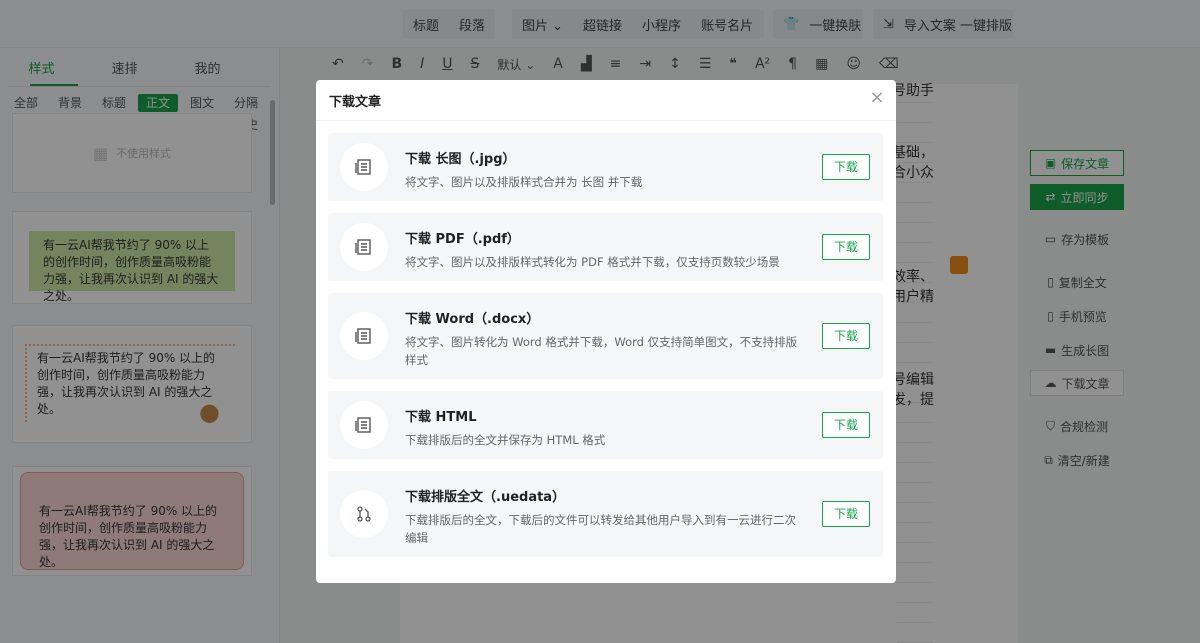 Image resolution: width=1200 pixels, height=643 pixels. I want to click on option-title: 下载排版全文（.uedata）, so click(485, 497).